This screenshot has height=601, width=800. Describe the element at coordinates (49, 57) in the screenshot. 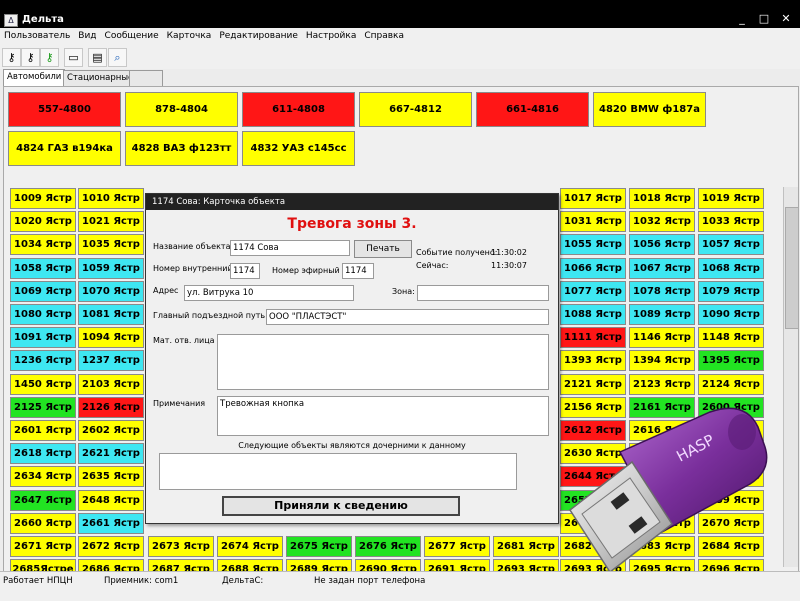

I see `key-green-icon: ⚷` at that location.